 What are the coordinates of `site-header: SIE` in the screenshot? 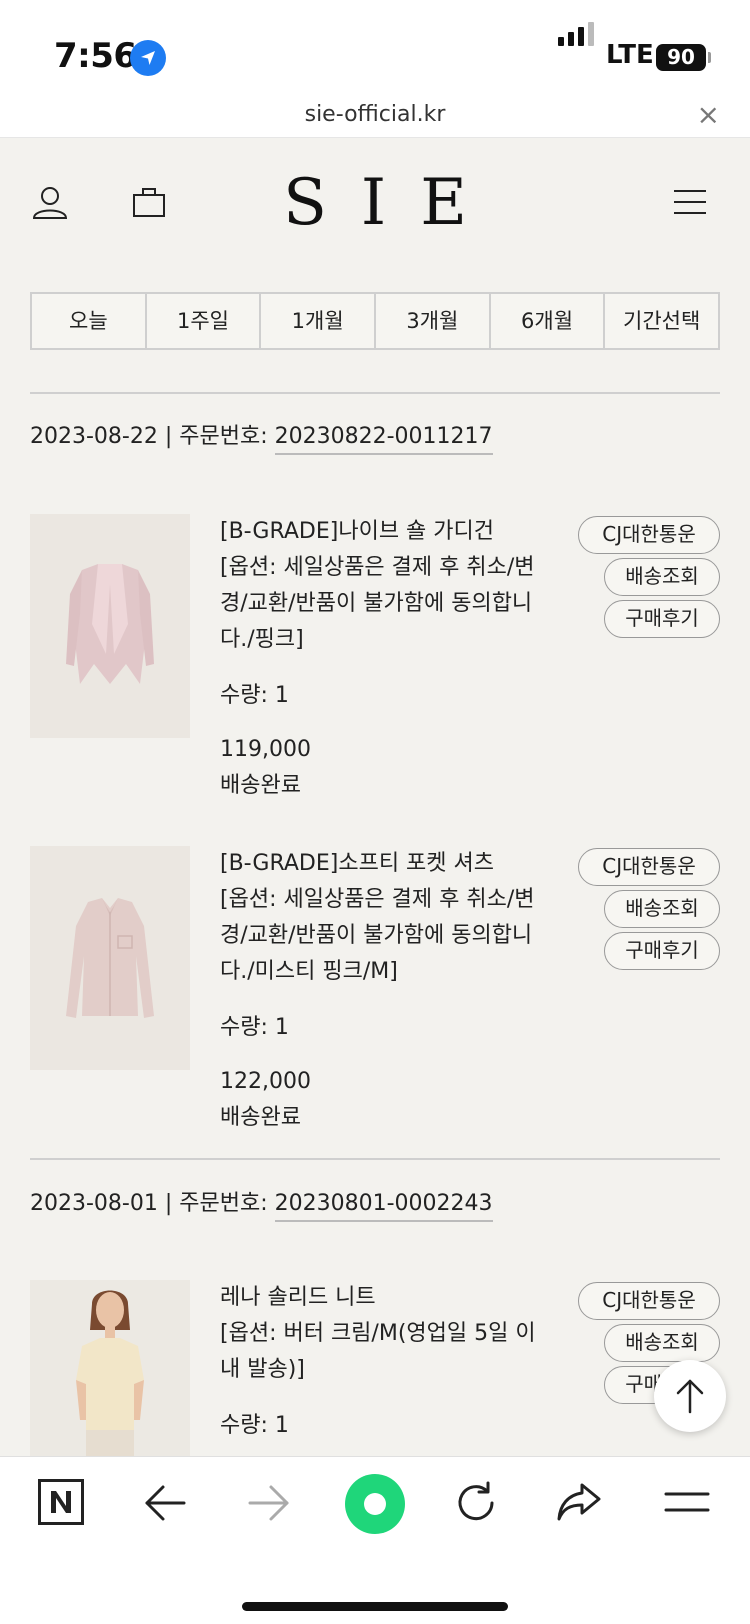 It's located at (375, 203).